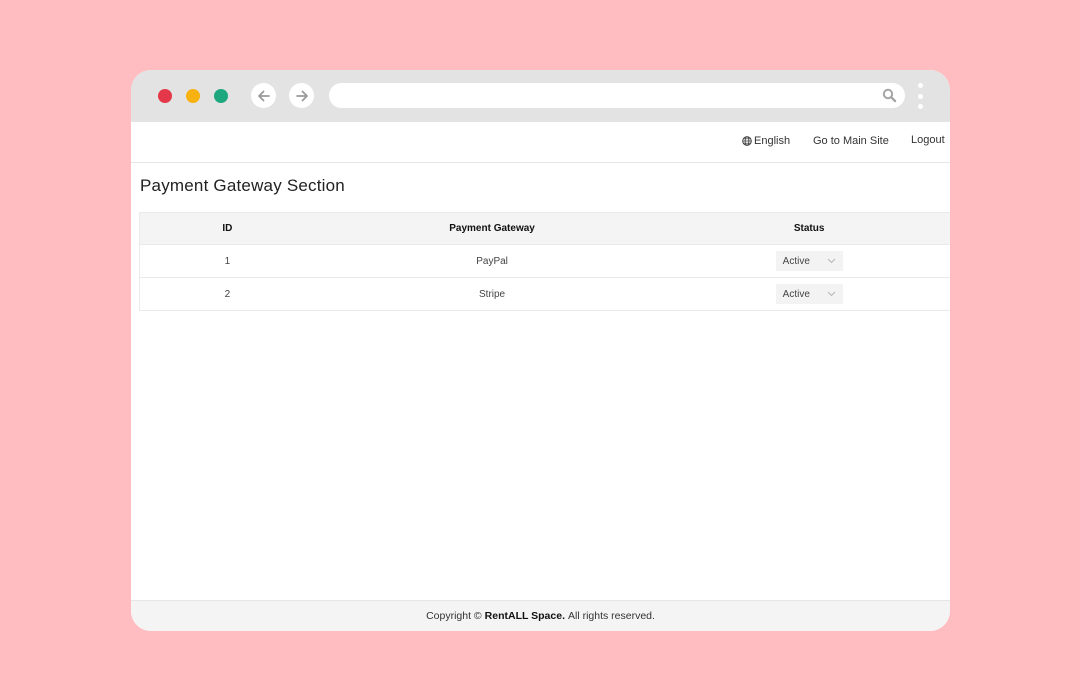 This screenshot has width=1080, height=700. I want to click on column-header-gateway: Payment Gateway, so click(492, 228).